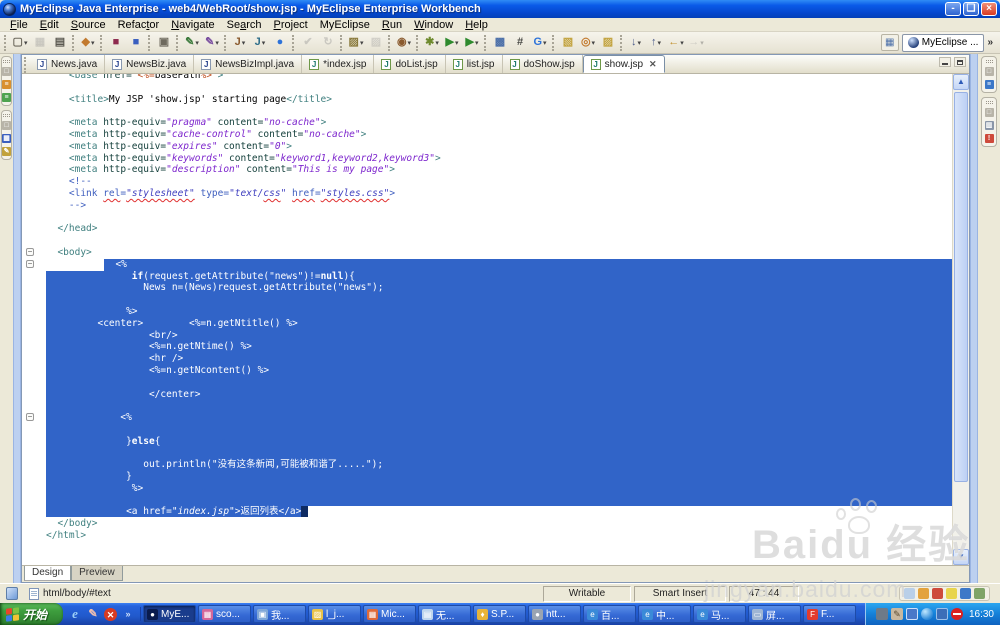  What do you see at coordinates (345, 25) in the screenshot?
I see `menu-myeclipse: MyEclipse` at bounding box center [345, 25].